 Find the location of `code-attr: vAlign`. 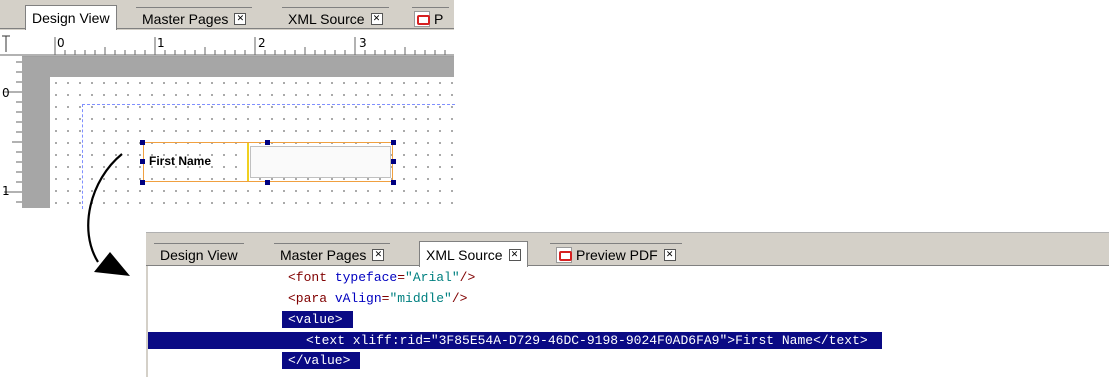

code-attr: vAlign is located at coordinates (358, 298).